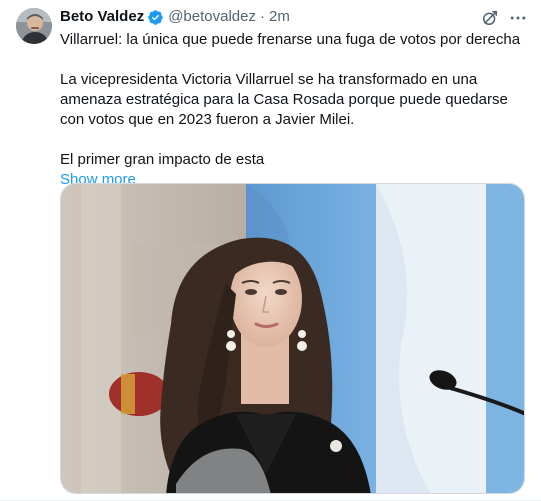 The height and width of the screenshot is (501, 541). I want to click on timestamp: 2m, so click(279, 17).